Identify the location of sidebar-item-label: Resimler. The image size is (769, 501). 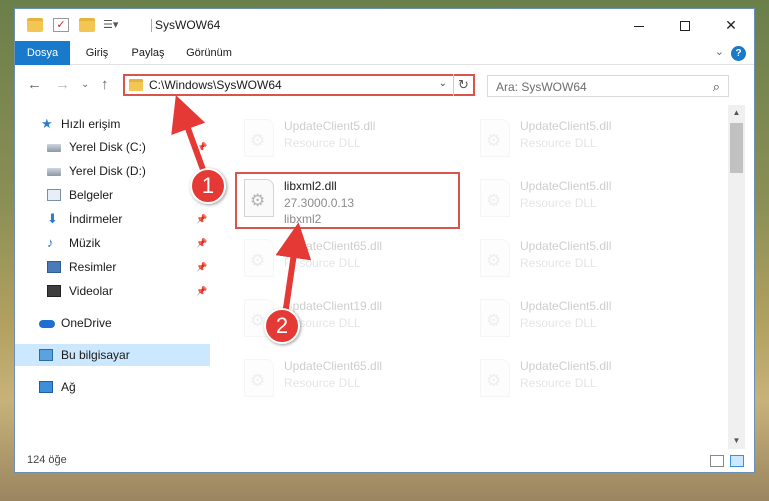
(93, 267).